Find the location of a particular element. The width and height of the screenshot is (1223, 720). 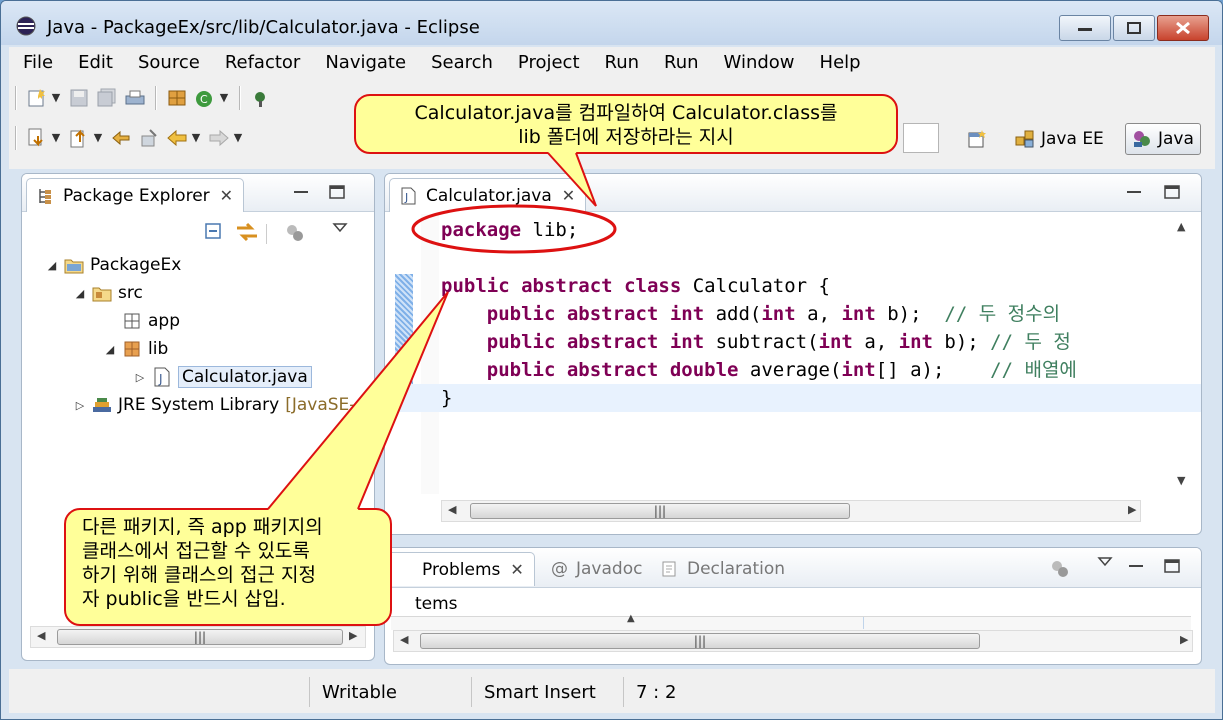

scroll-up-icon: ▲ is located at coordinates (1181, 226).